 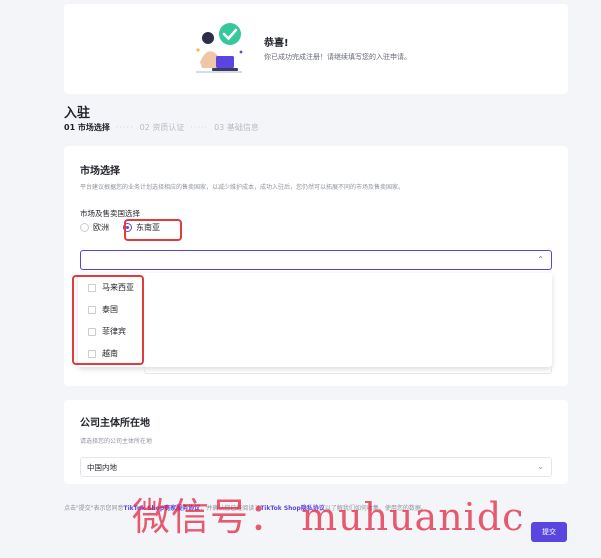 I want to click on country-dropdown: 马来西亚 泰国 菲律宾 越南, so click(x=315, y=320).